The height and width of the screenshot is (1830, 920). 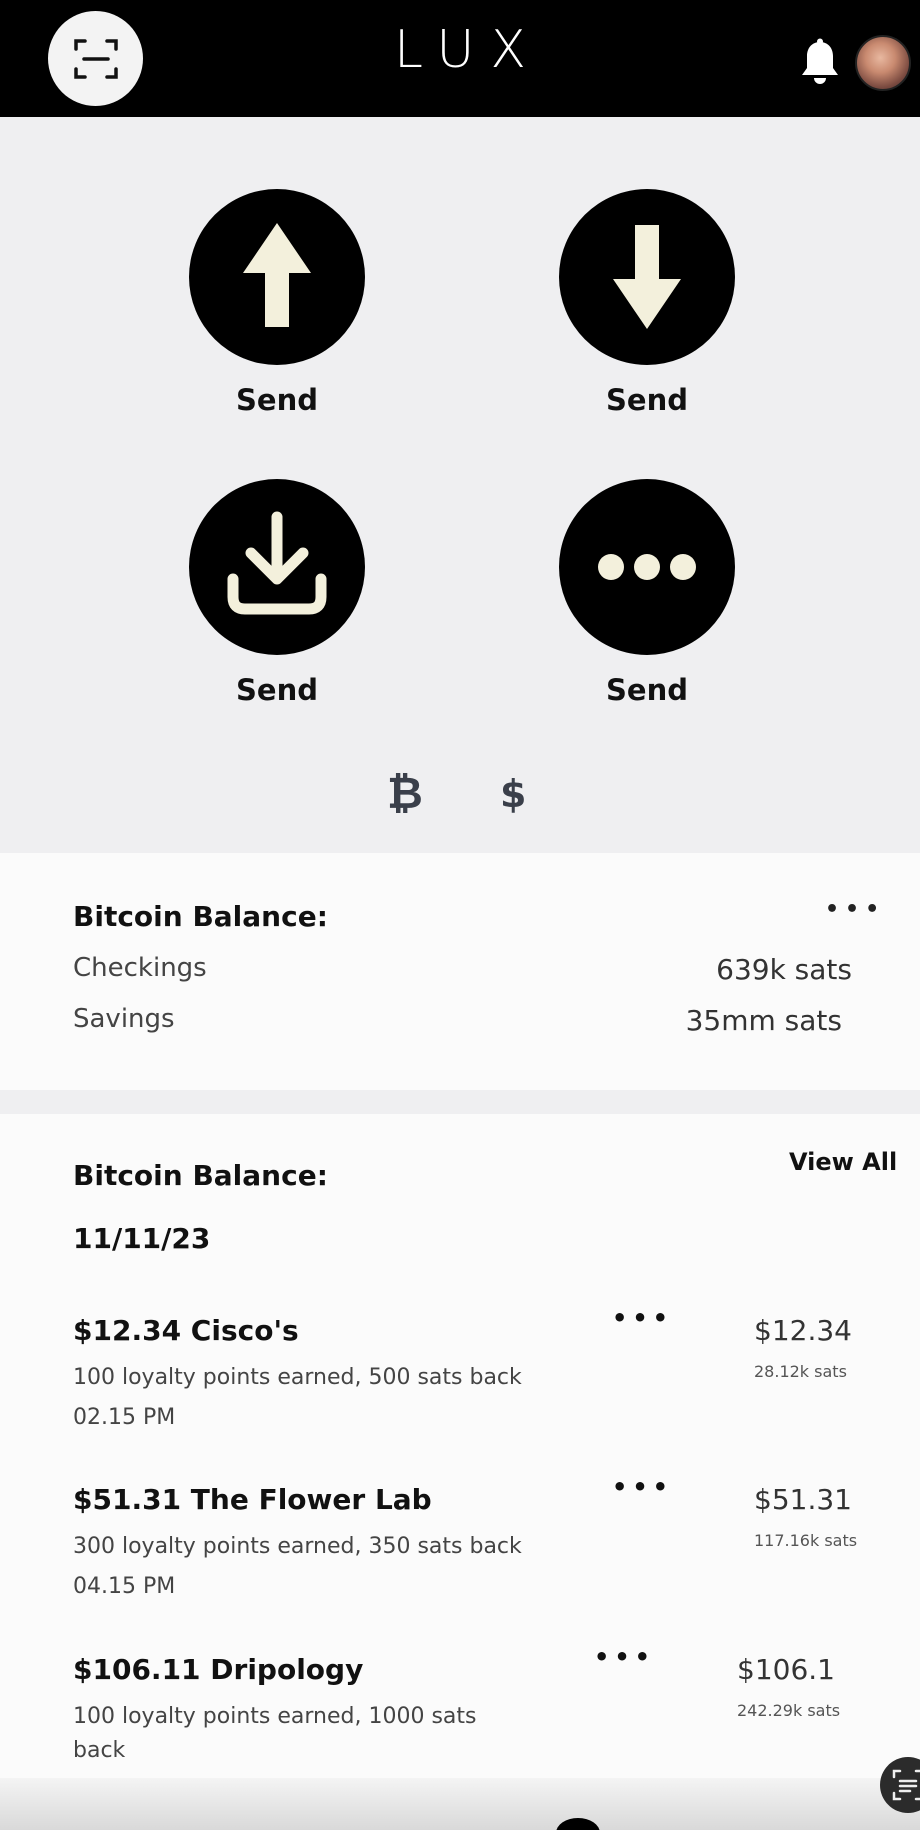 What do you see at coordinates (124, 1019) in the screenshot?
I see `savings-label: Savings` at bounding box center [124, 1019].